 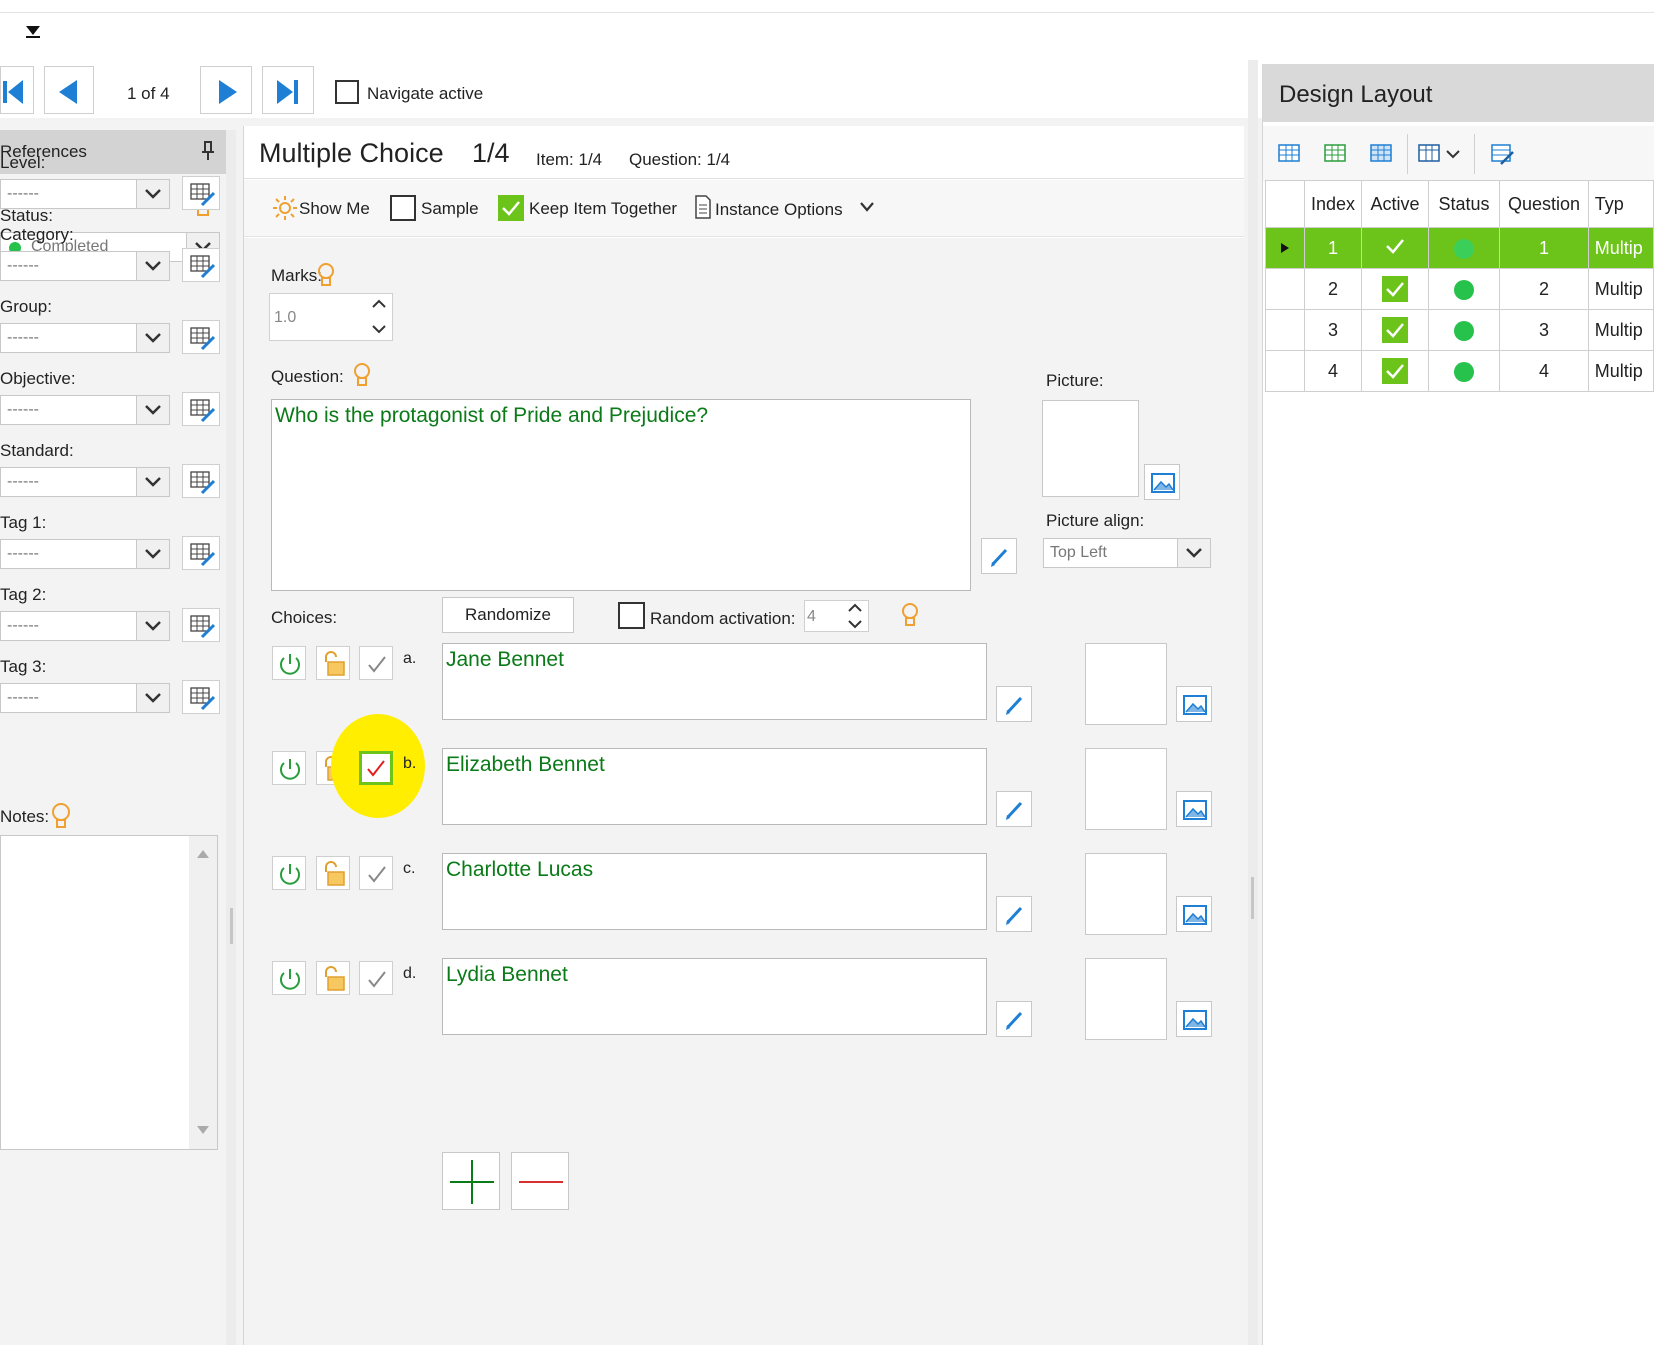 I want to click on marks-hint-bulb-icon, so click(x=326, y=276).